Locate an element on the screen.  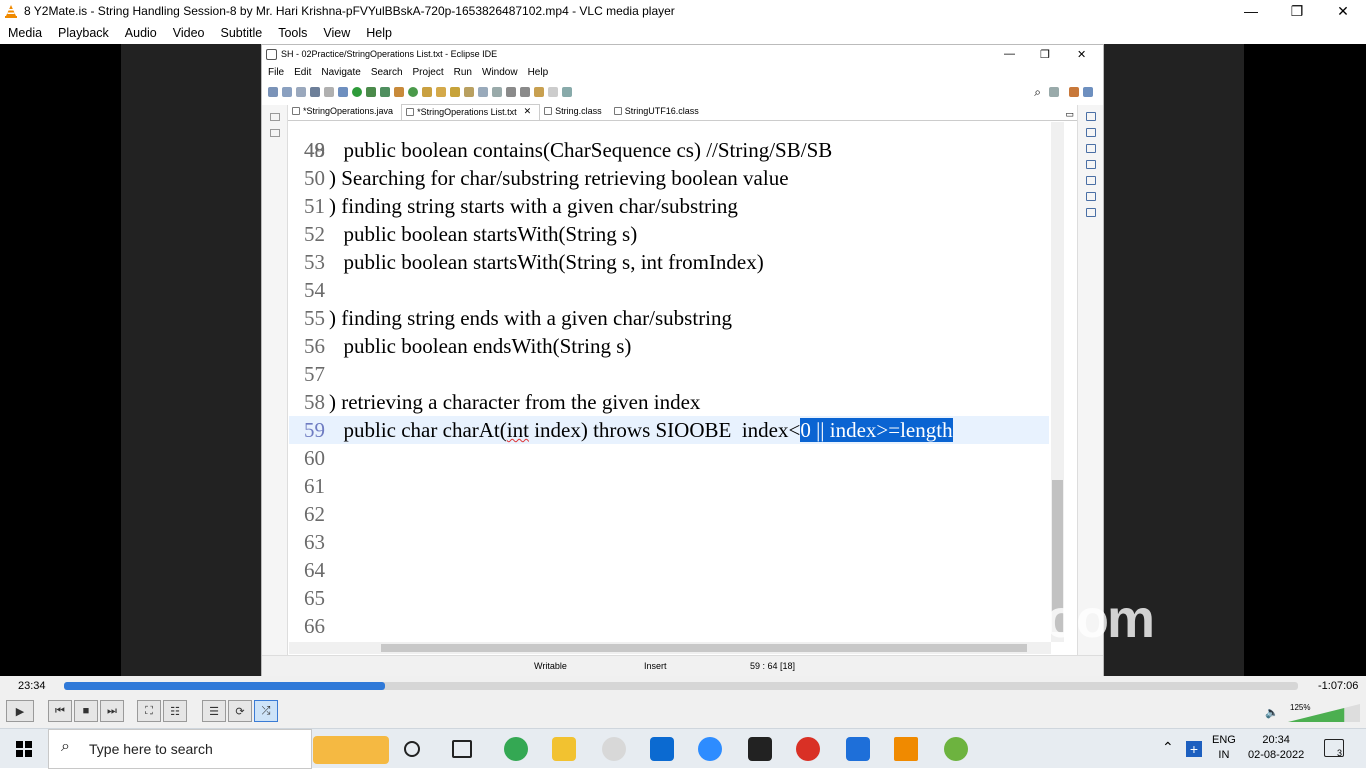
menu-playback: Playback is located at coordinates (83, 33).